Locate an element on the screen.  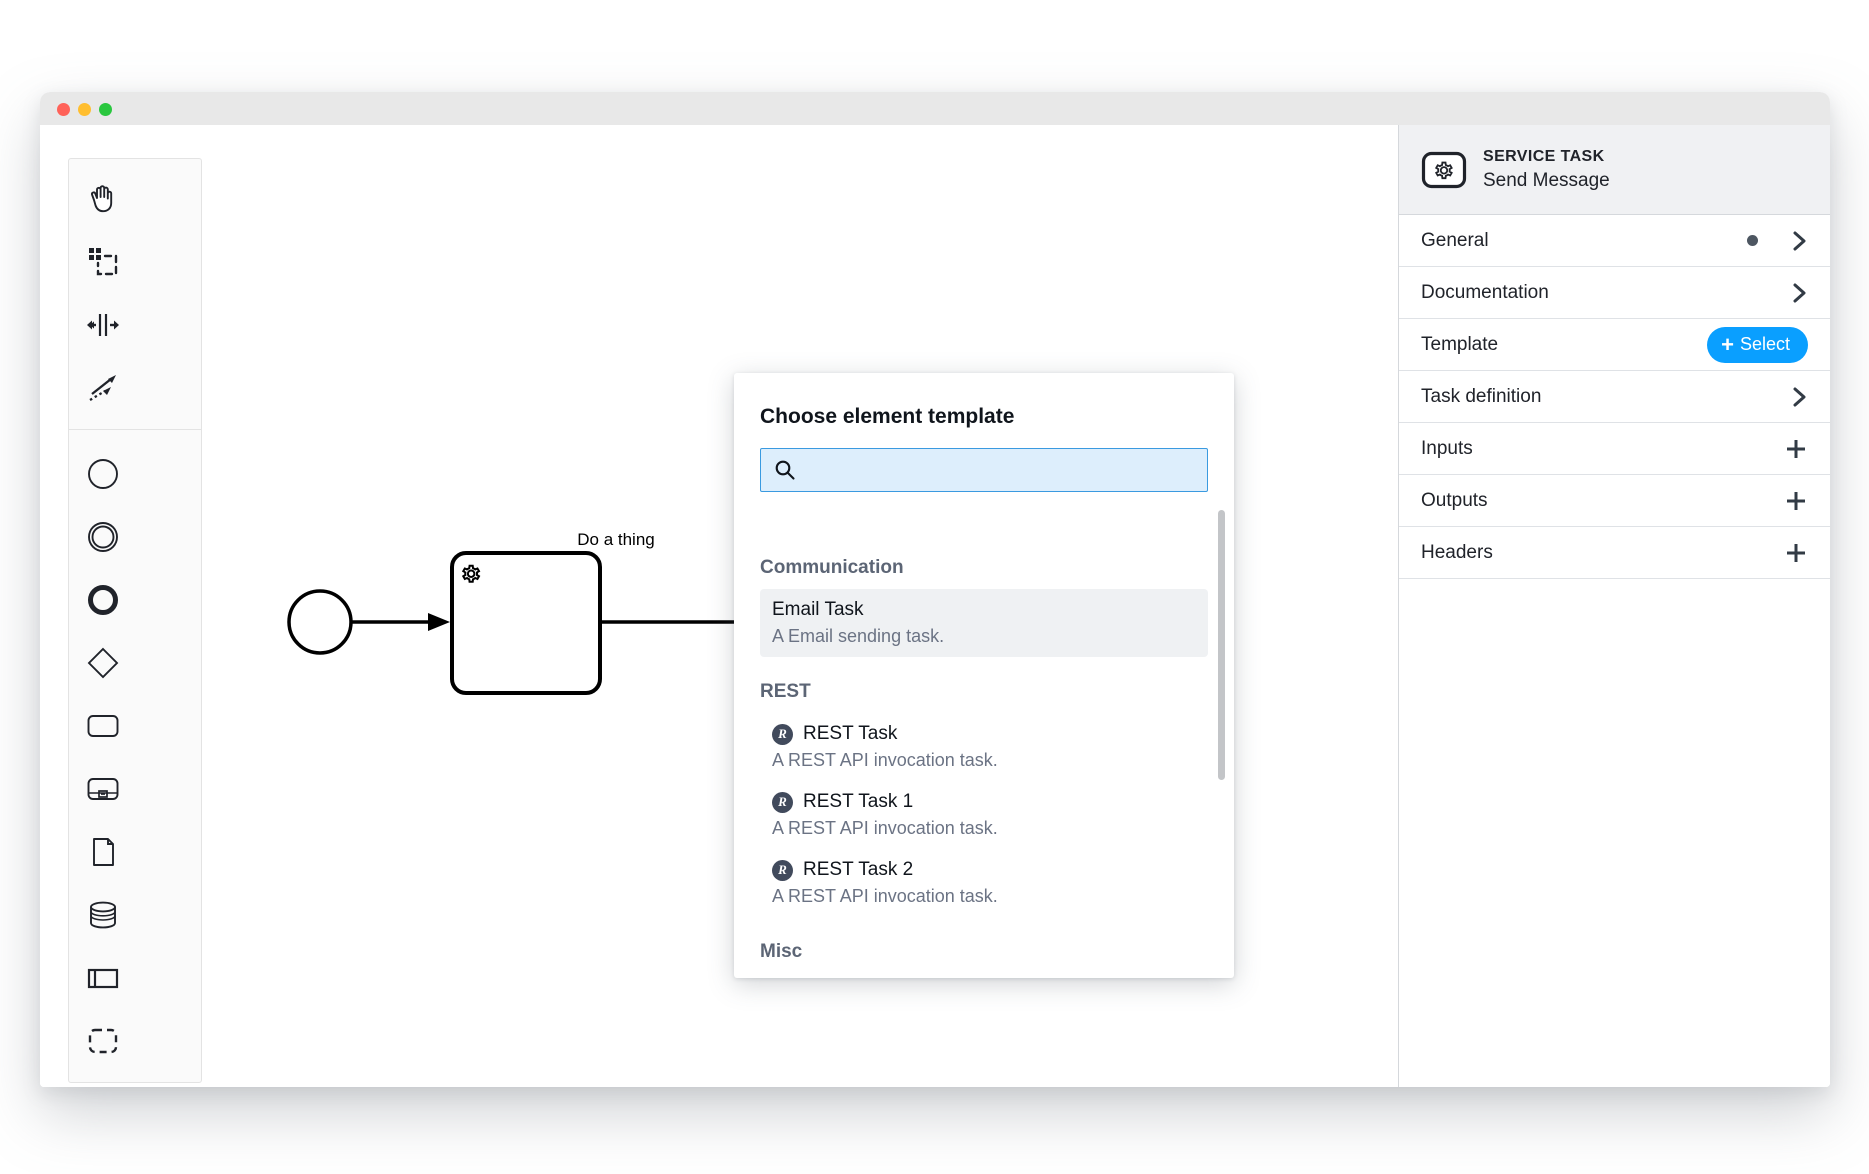
task-icon is located at coordinates (102, 725).